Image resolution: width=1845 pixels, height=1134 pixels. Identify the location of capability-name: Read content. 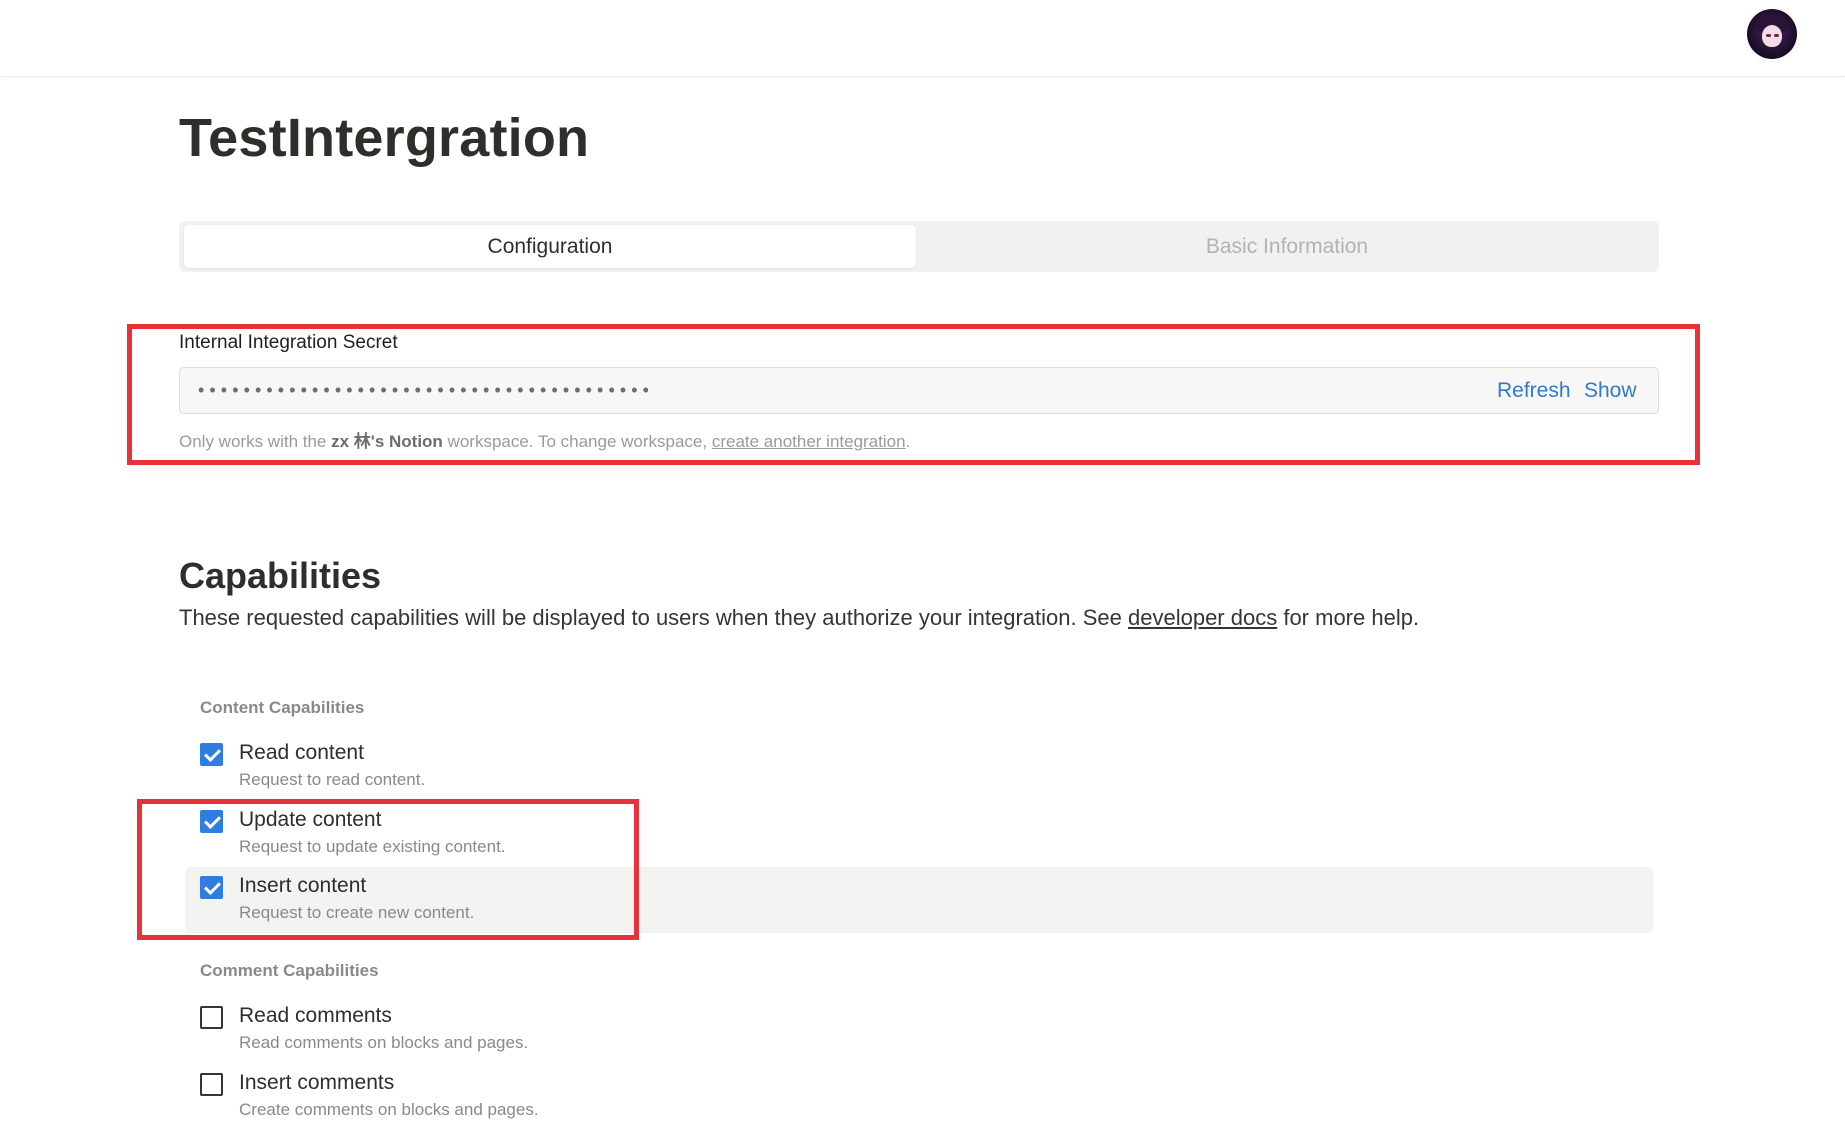
(301, 752).